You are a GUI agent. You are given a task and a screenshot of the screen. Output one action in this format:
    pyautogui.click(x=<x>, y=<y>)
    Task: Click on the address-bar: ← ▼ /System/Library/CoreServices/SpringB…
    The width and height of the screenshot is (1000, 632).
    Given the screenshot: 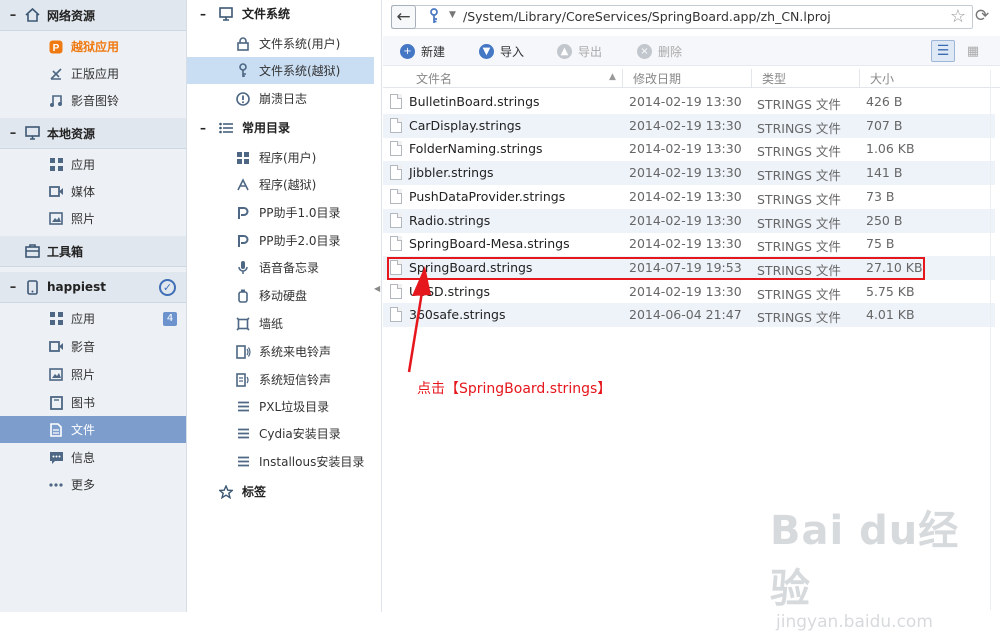 What is the action you would take?
    pyautogui.click(x=682, y=17)
    